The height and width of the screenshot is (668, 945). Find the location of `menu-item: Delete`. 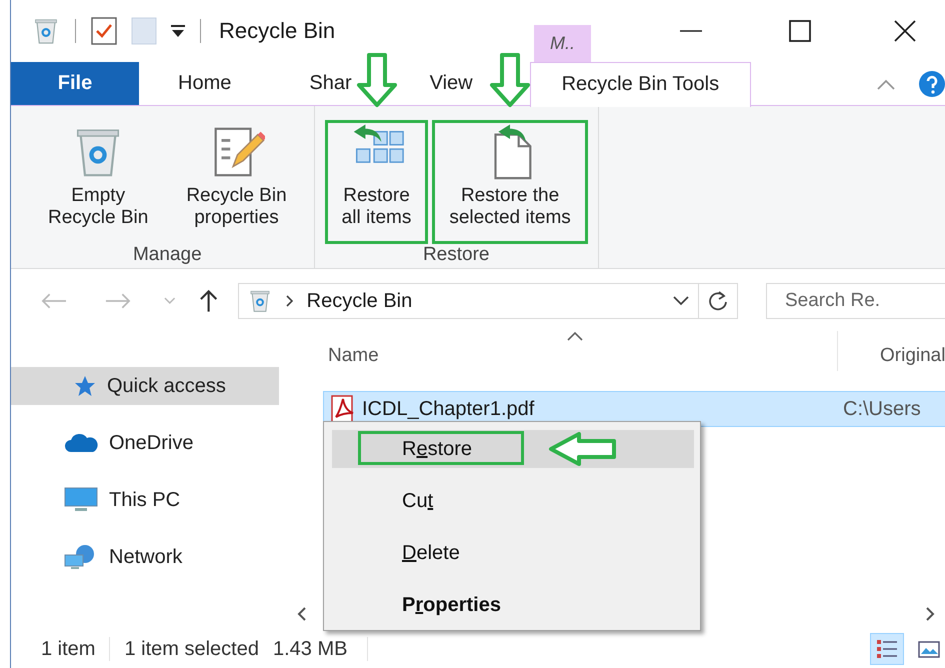

menu-item: Delete is located at coordinates (513, 553).